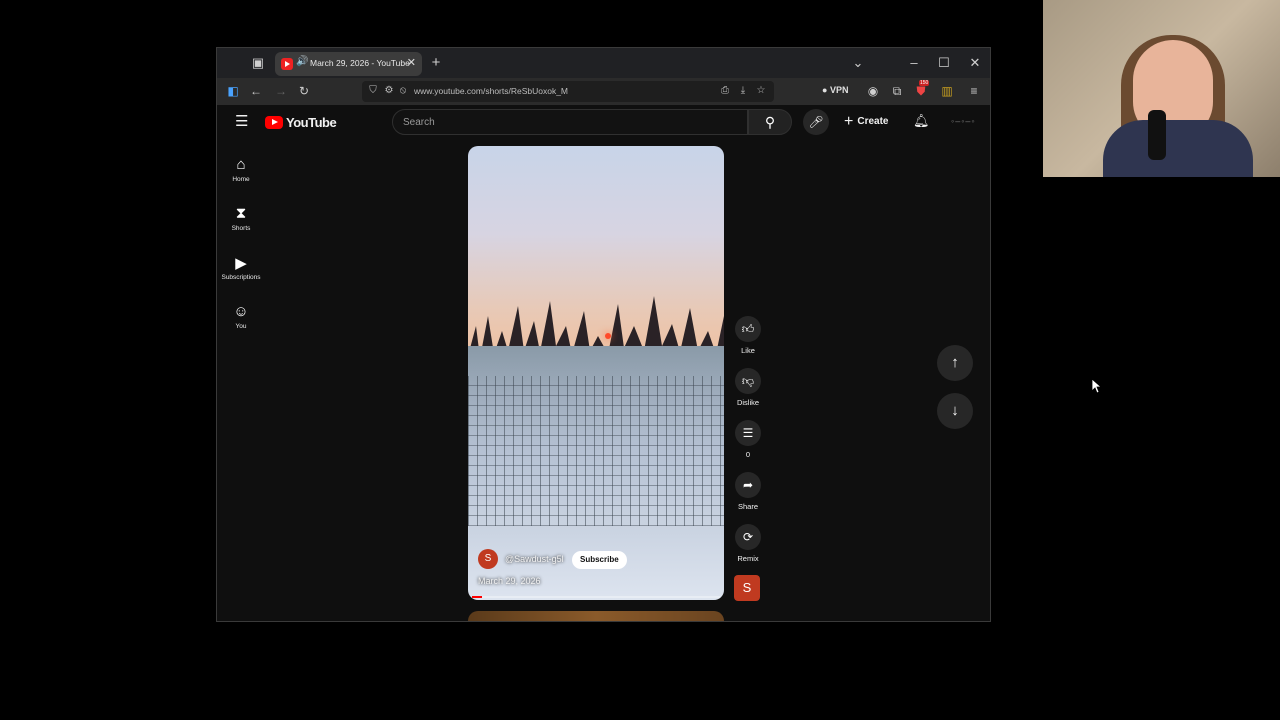  I want to click on arrow-up-icon: ↑, so click(955, 362).